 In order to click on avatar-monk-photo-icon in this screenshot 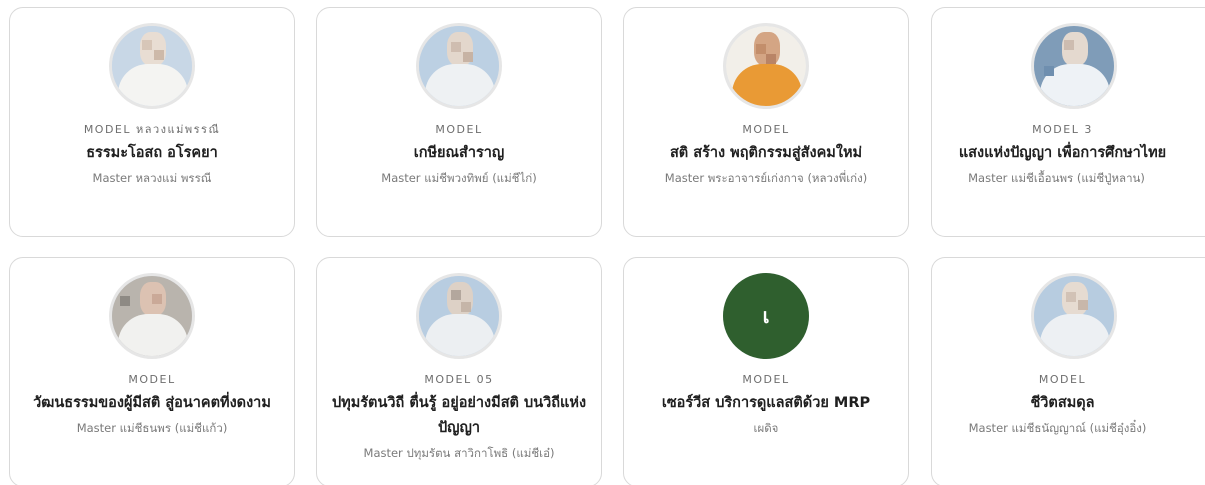, I will do `click(766, 66)`.